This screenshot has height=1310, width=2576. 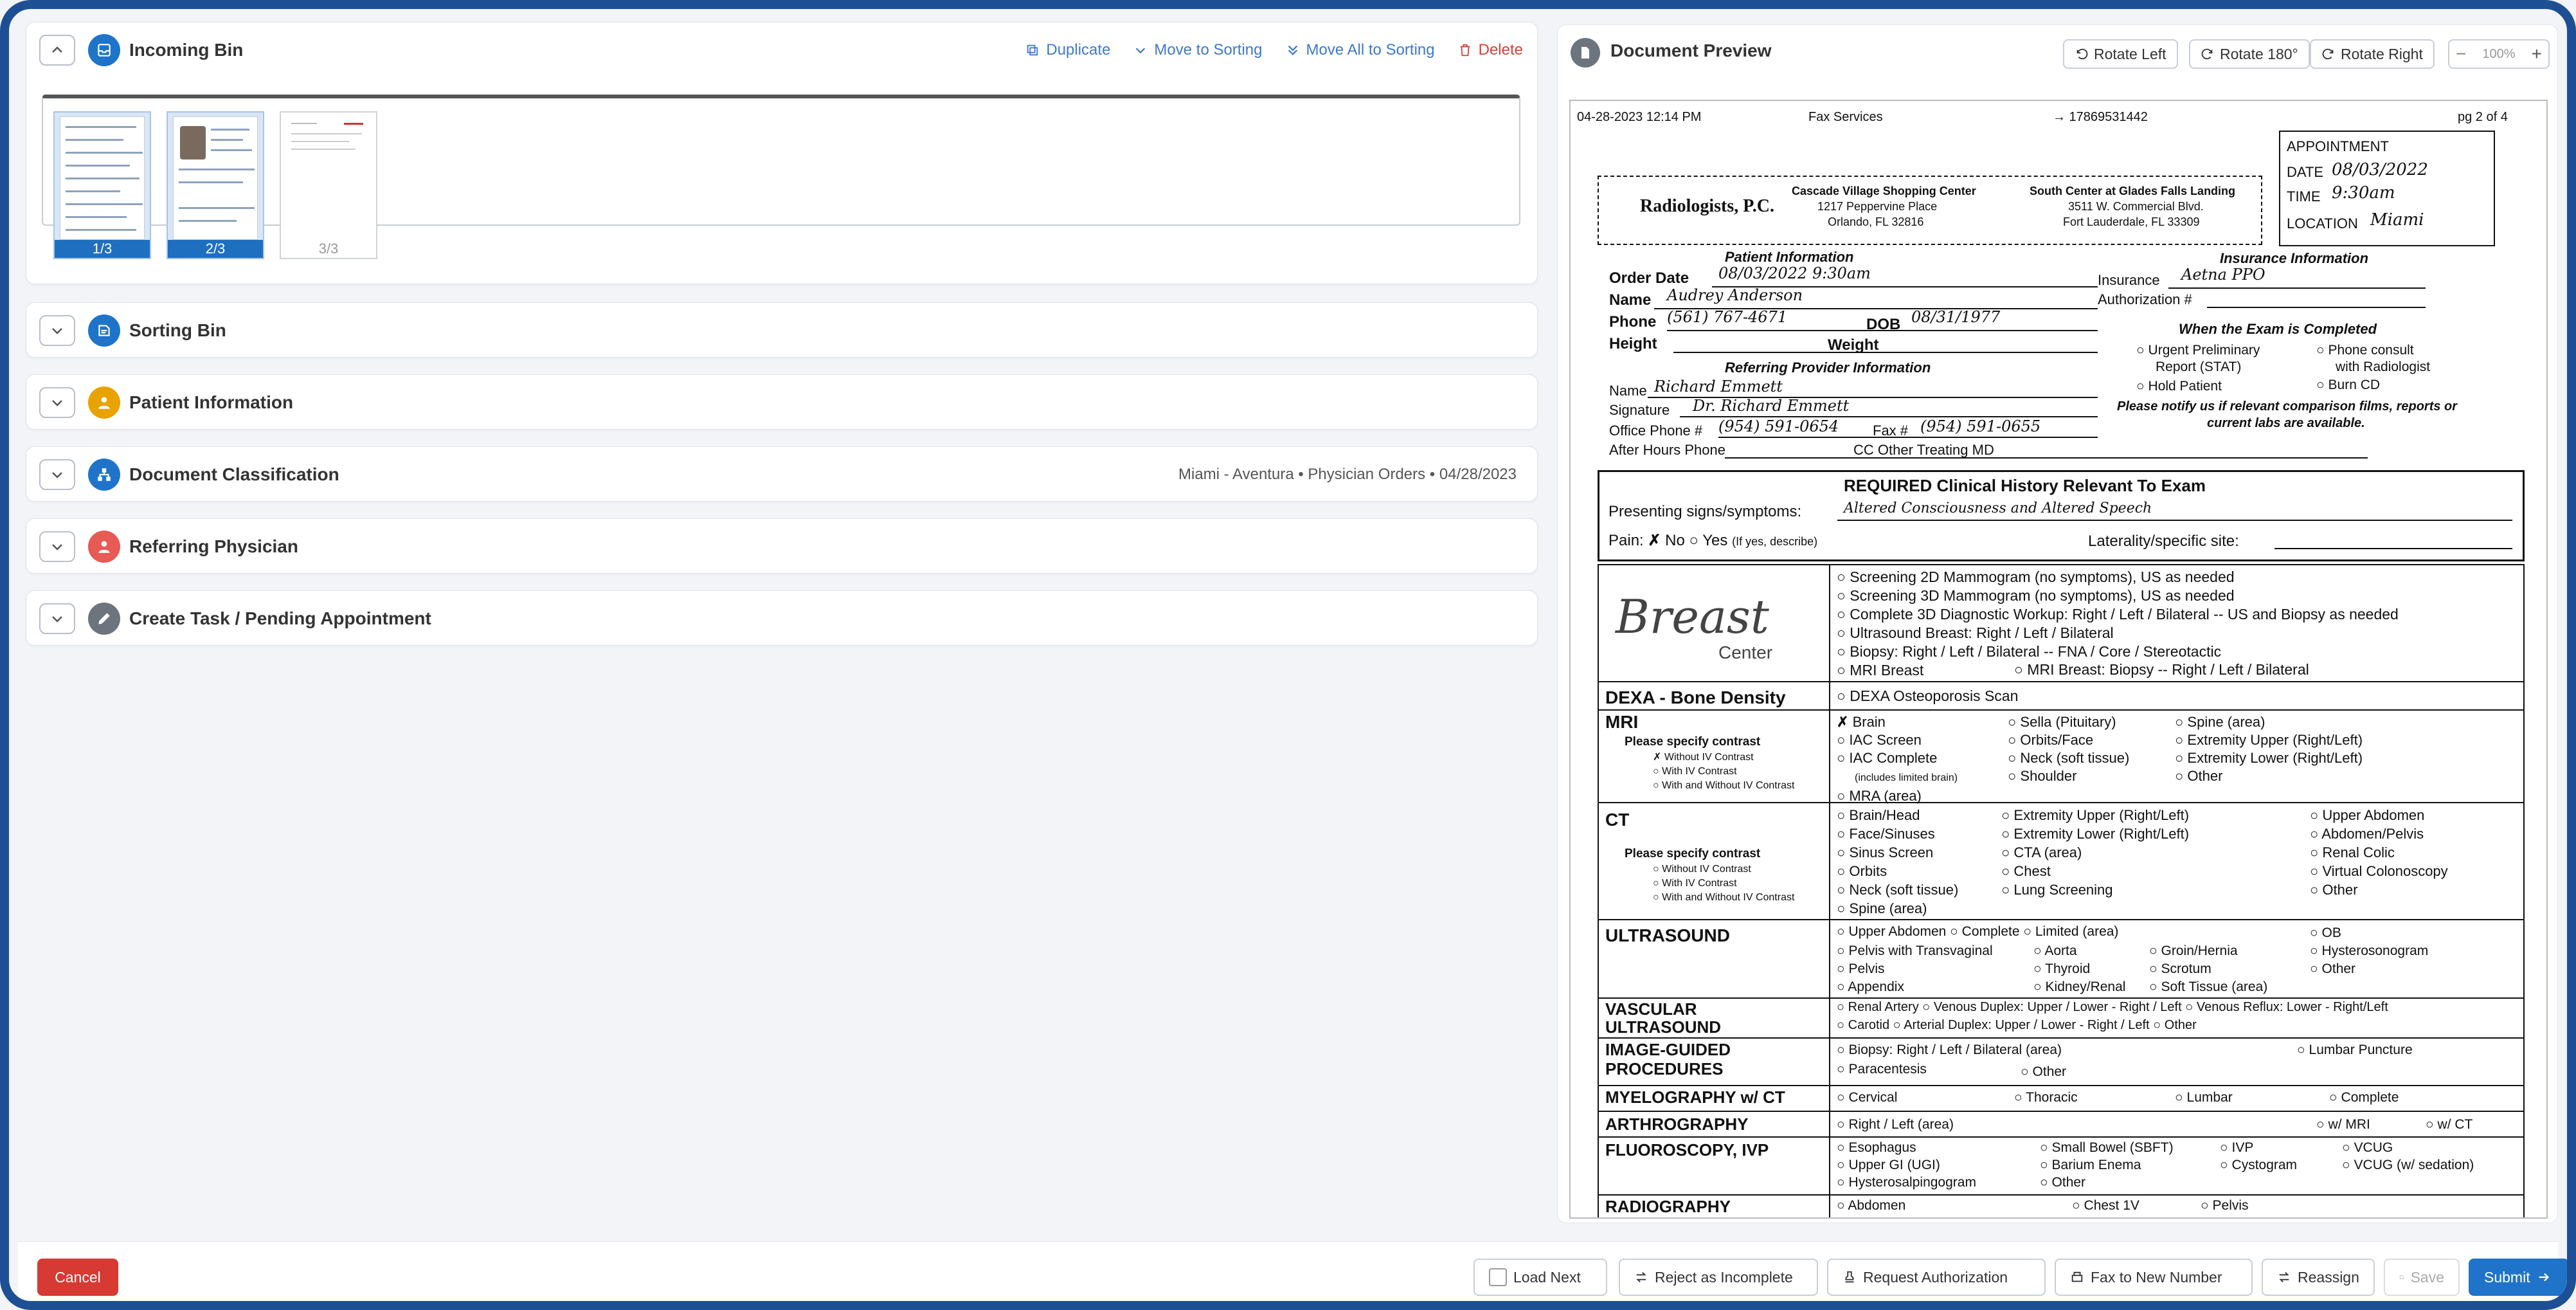 I want to click on hierarchy-icon, so click(x=104, y=475).